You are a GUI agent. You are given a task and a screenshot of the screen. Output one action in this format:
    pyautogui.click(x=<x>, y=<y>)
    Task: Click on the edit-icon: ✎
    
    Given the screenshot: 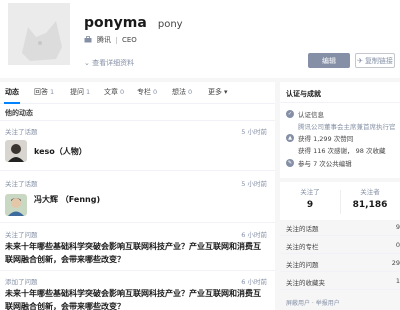 What is the action you would take?
    pyautogui.click(x=290, y=163)
    